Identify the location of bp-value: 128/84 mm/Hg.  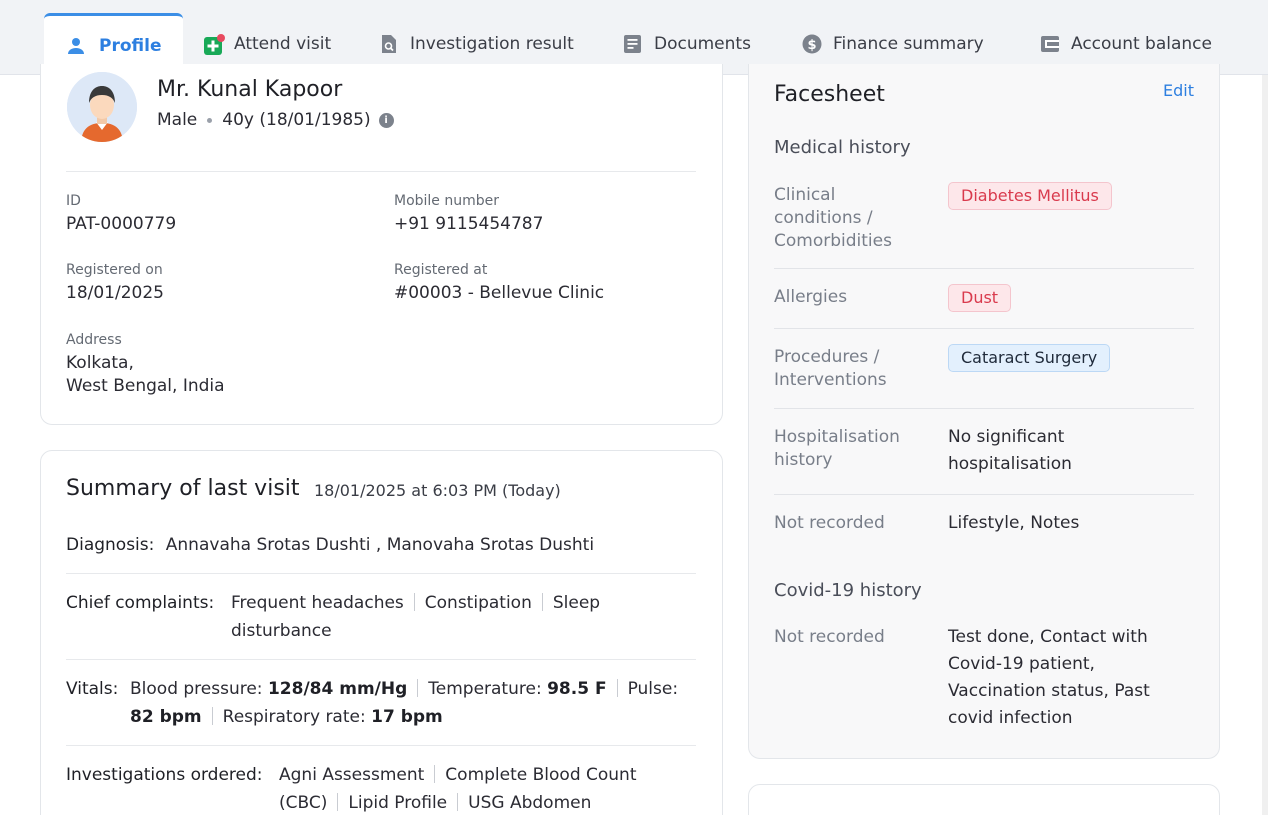
(337, 689).